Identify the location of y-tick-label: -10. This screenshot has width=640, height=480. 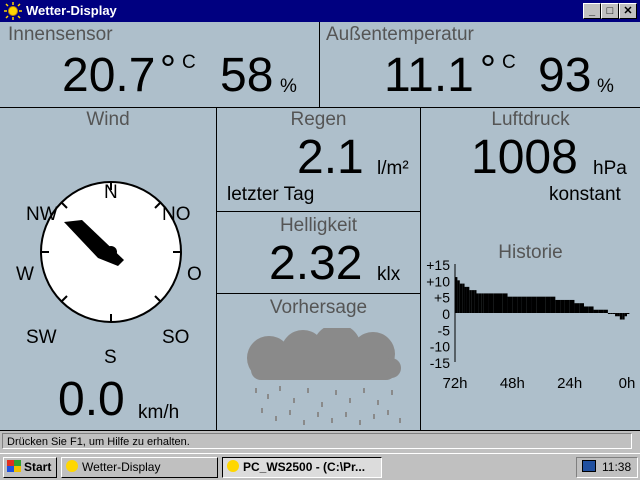
(440, 347).